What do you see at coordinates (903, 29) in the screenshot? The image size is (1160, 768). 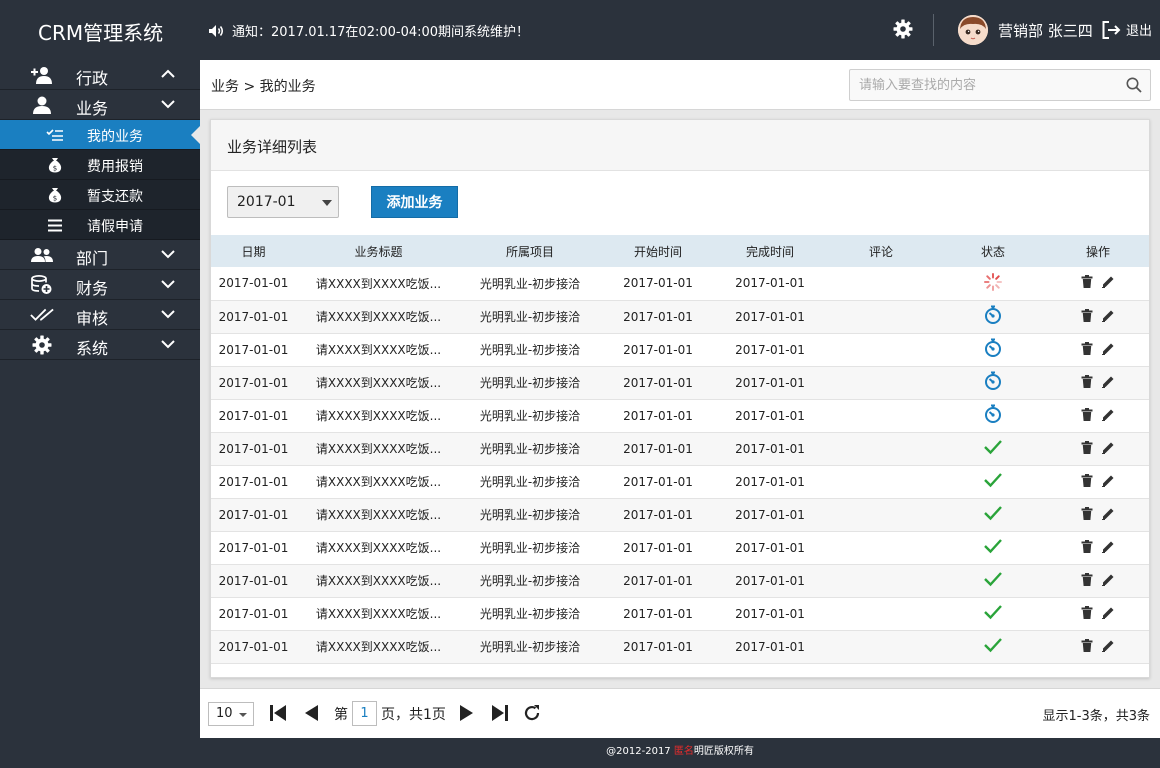 I see `settings-gear-icon` at bounding box center [903, 29].